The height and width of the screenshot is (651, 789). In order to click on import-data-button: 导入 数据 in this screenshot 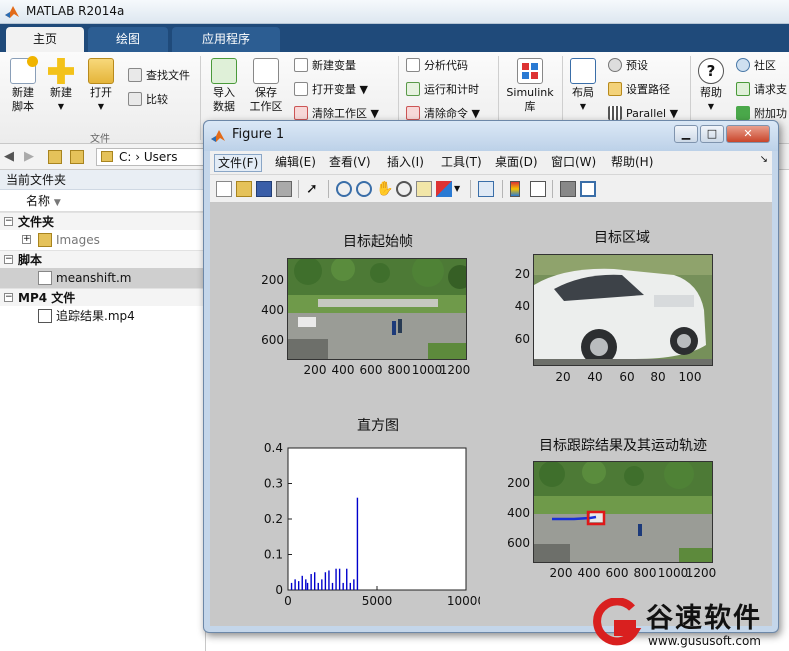, I will do `click(224, 86)`.